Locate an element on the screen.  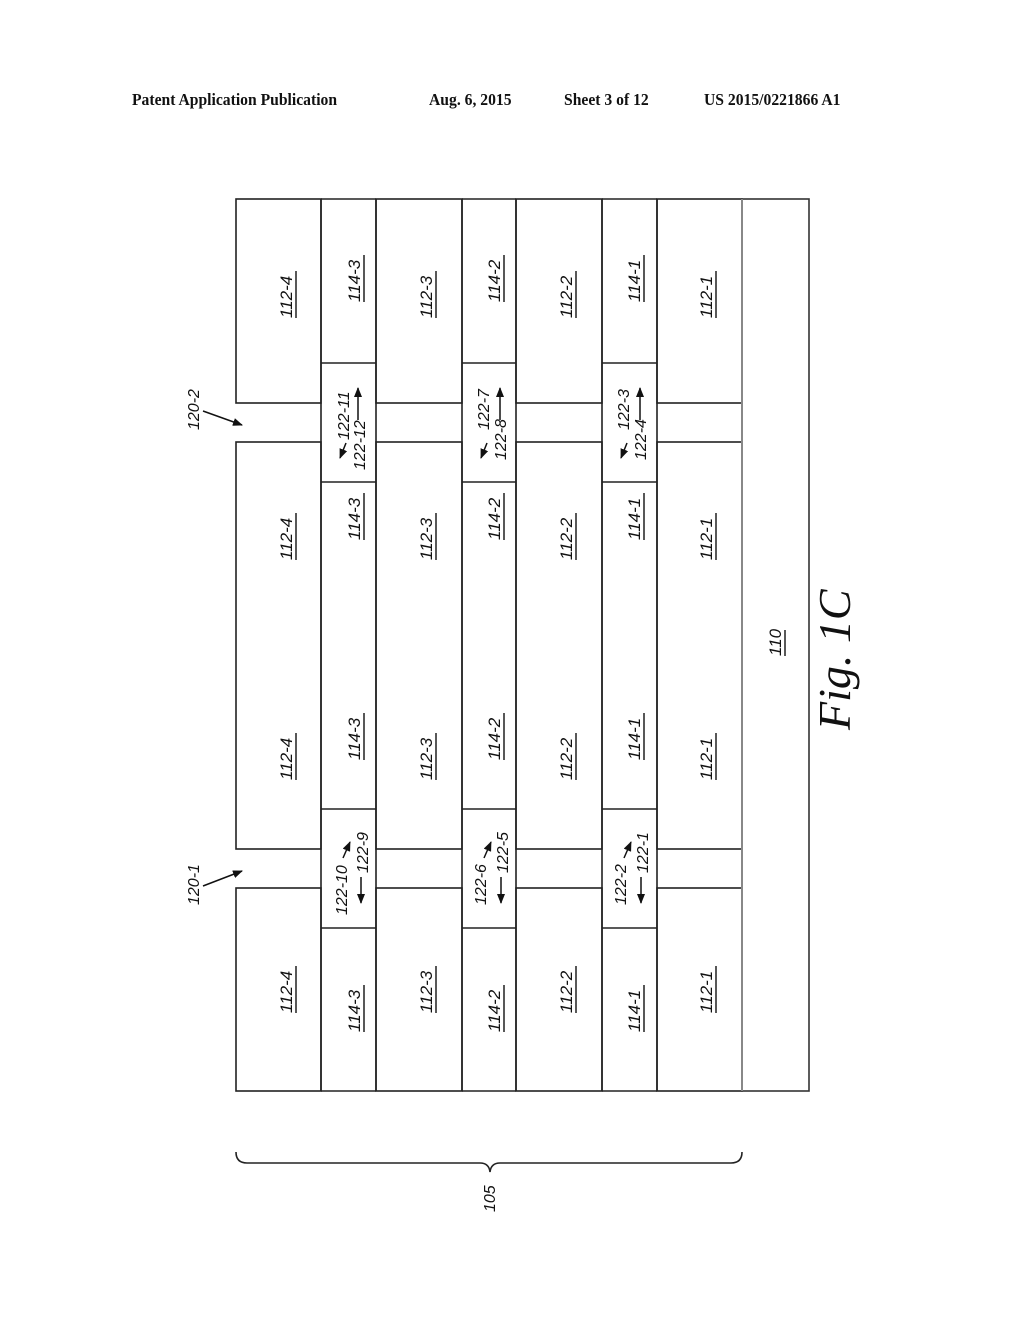
substrate-label-group: 110 is located at coordinates (776, 642).